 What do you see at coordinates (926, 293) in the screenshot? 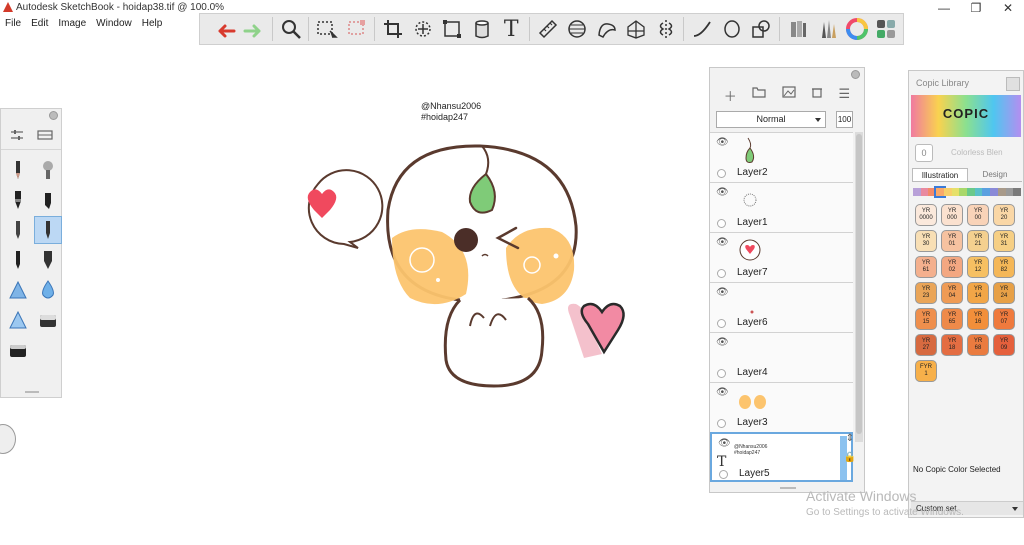
I see `copic-swatch: YR 23` at bounding box center [926, 293].